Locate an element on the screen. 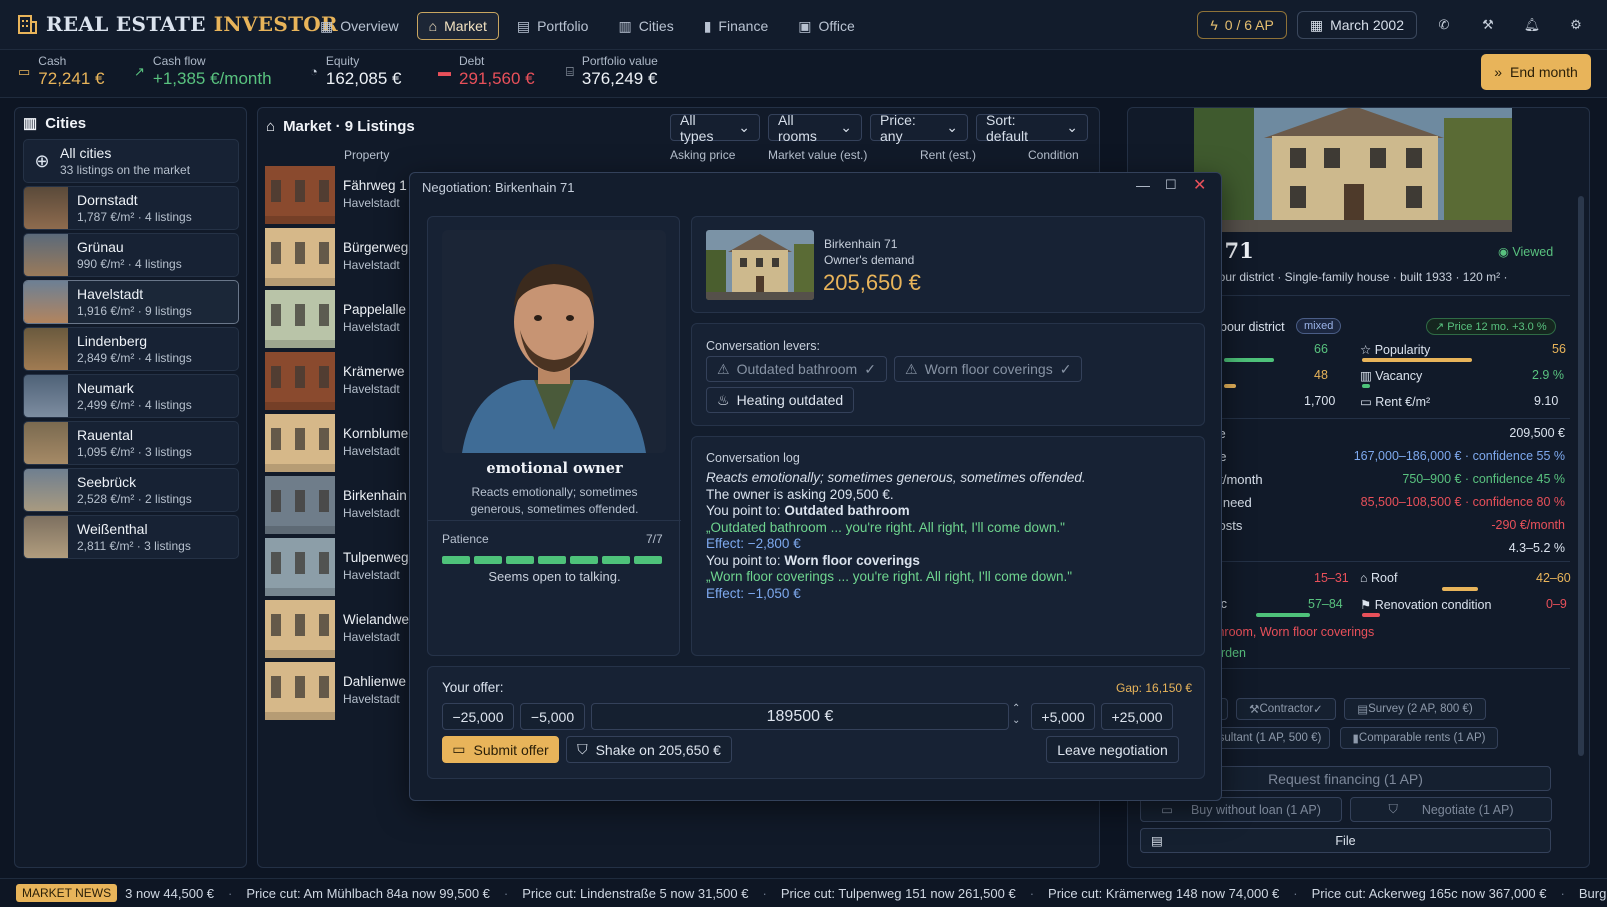  eye-icon: ◉ is located at coordinates (1505, 252).